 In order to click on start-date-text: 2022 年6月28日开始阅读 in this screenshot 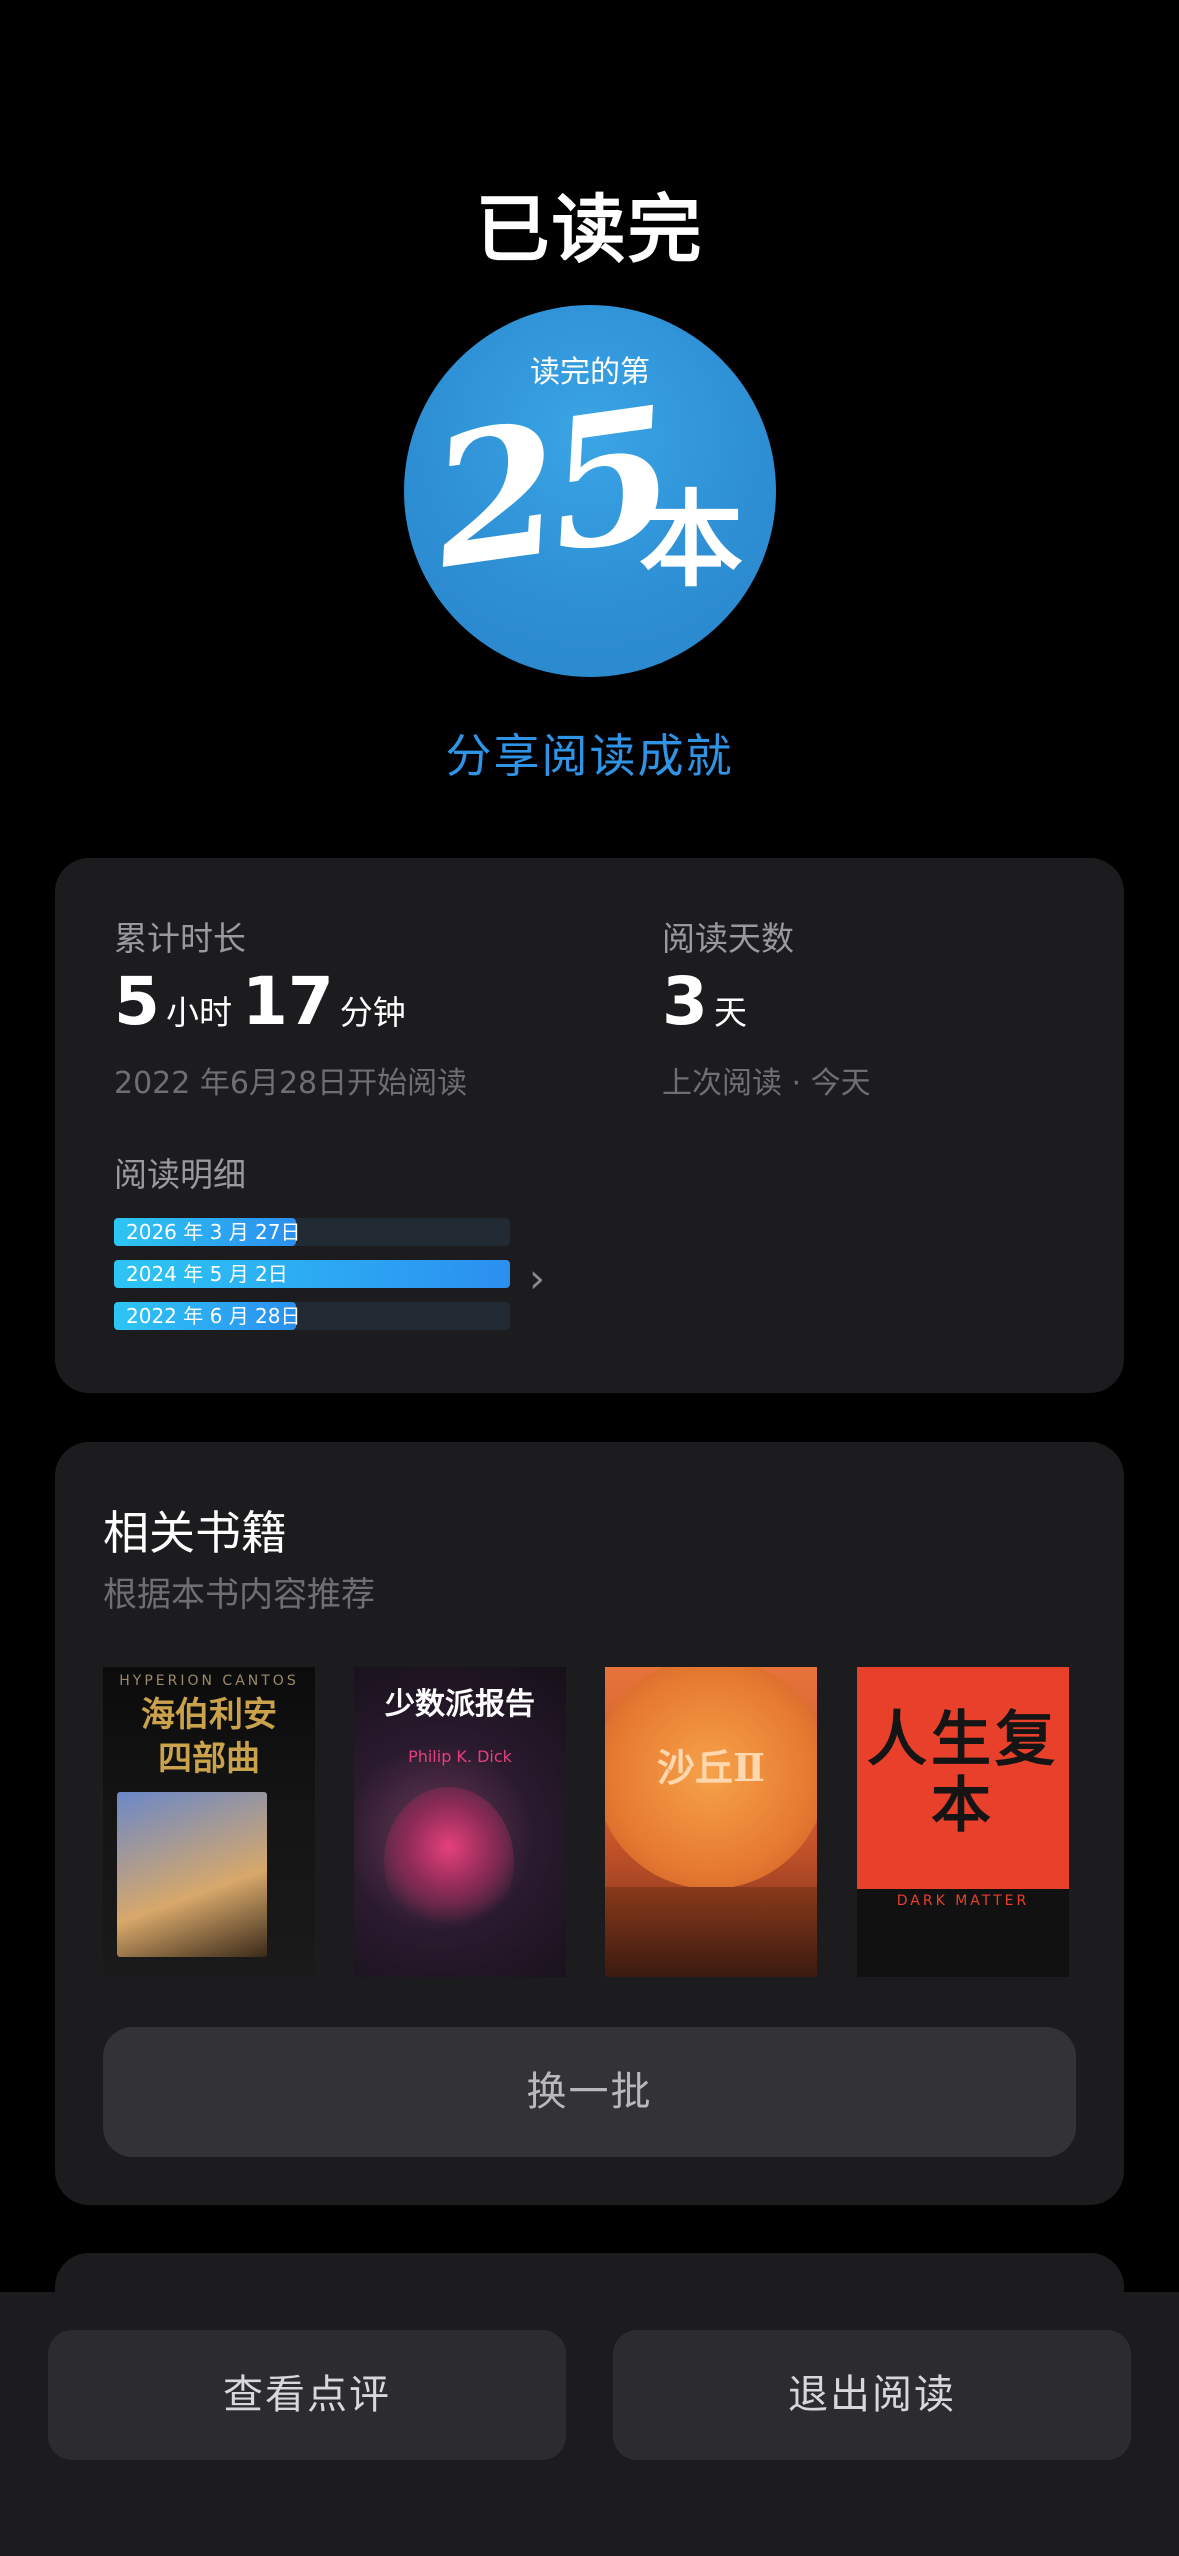, I will do `click(291, 1083)`.